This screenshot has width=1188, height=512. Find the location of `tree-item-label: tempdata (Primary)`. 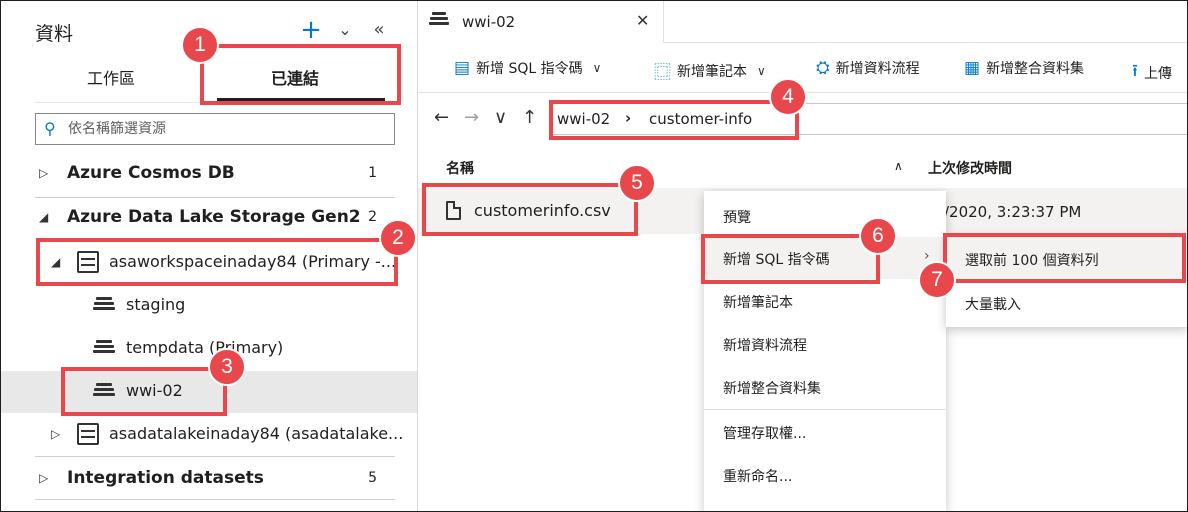

tree-item-label: tempdata (Primary) is located at coordinates (205, 347).